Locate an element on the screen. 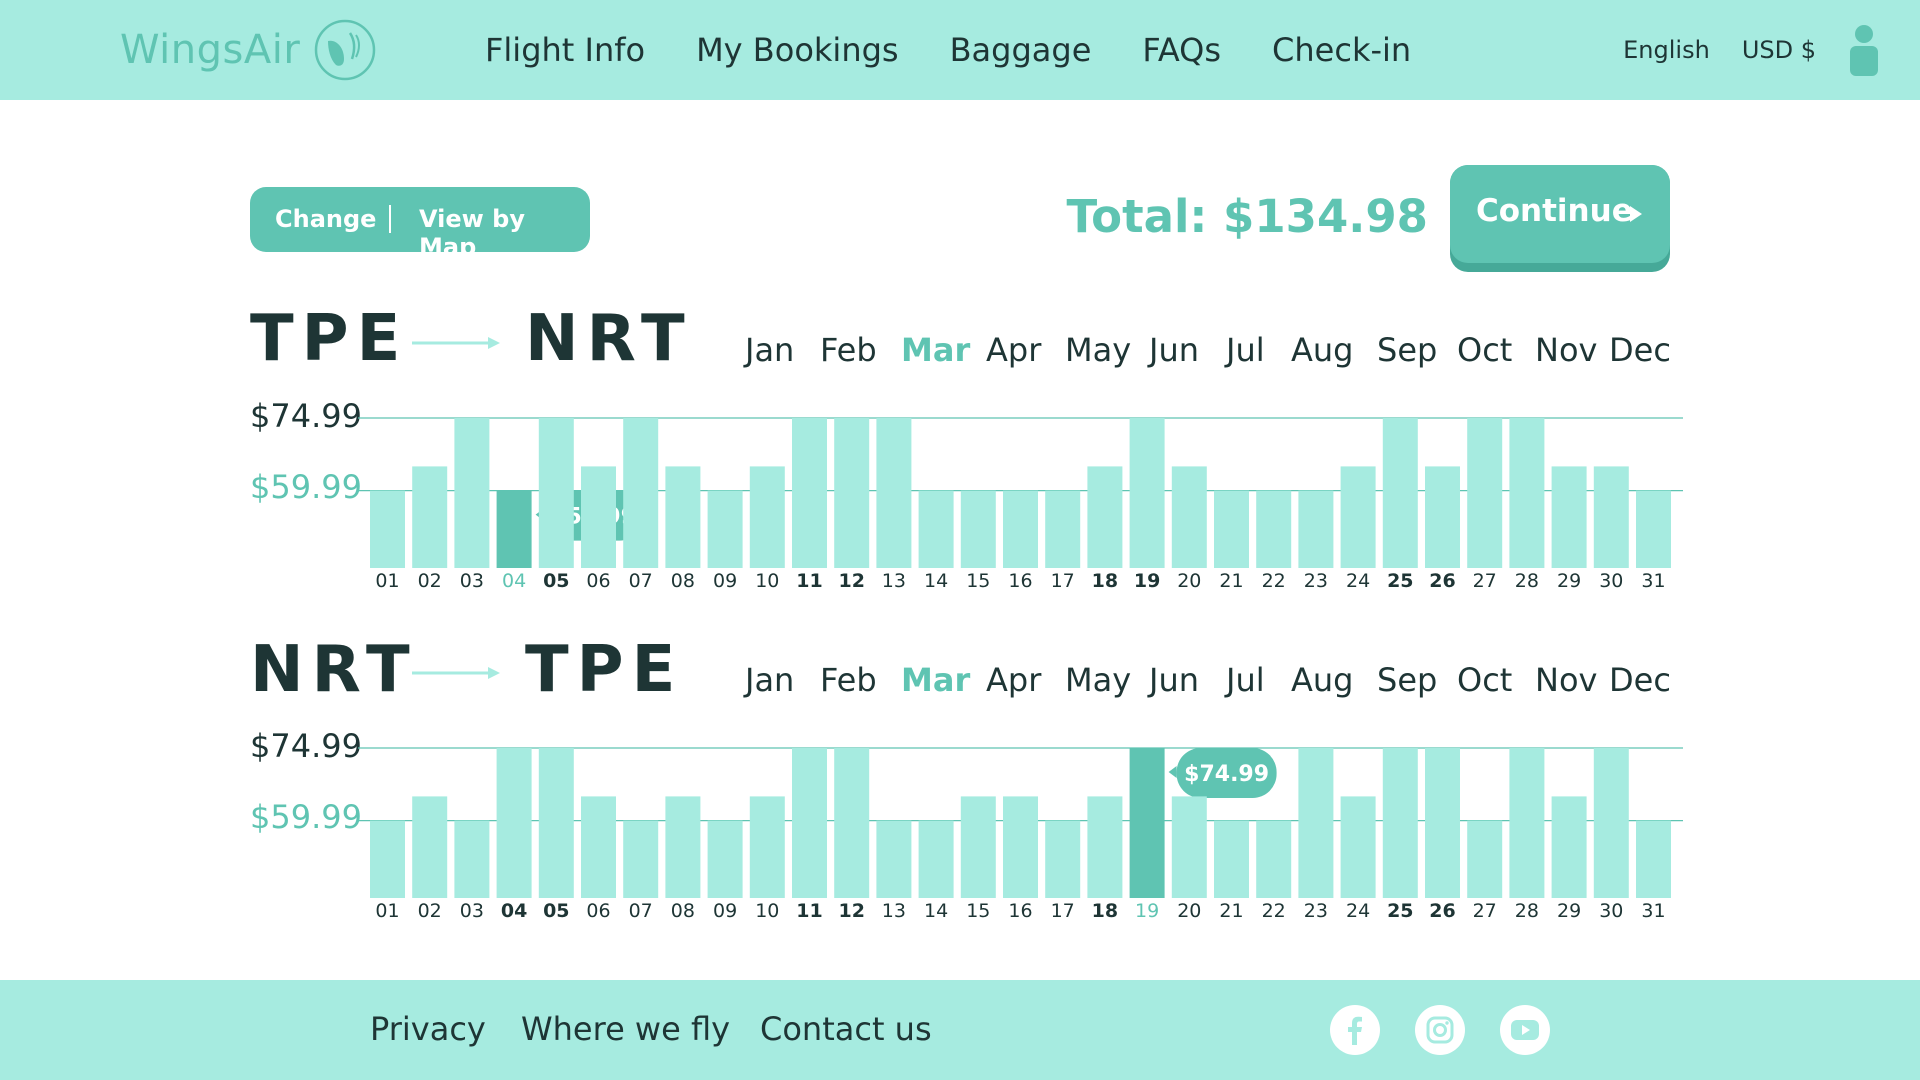  day-label: 09 is located at coordinates (725, 911).